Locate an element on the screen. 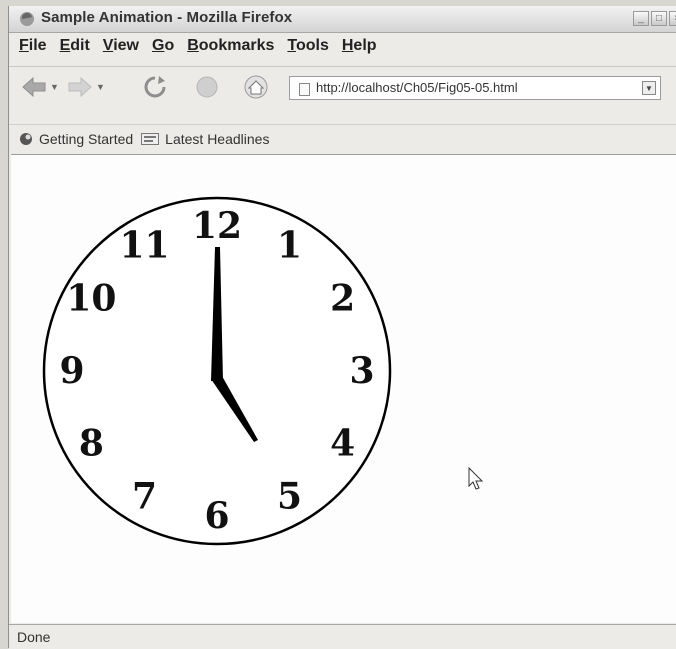 This screenshot has height=649, width=676. clock-numeral-7: 7 is located at coordinates (144, 497).